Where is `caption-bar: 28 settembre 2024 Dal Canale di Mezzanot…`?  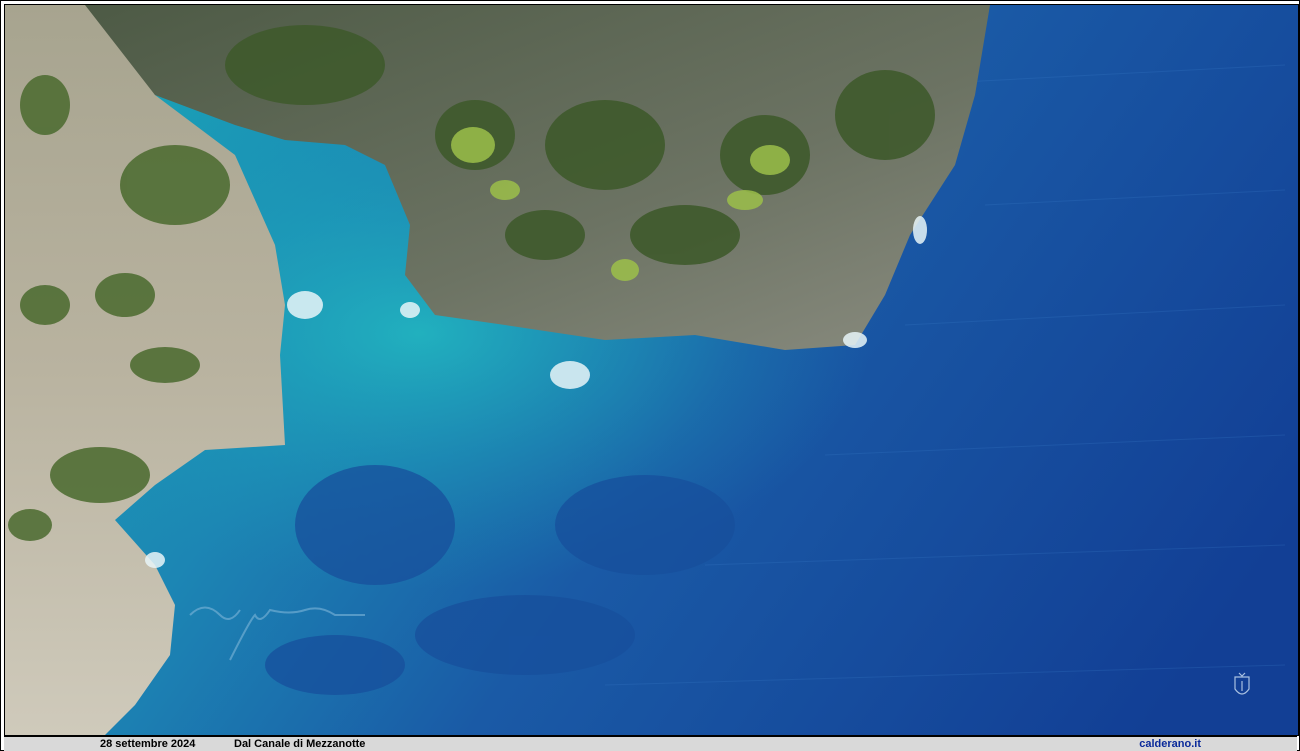 caption-bar: 28 settembre 2024 Dal Canale di Mezzanot… is located at coordinates (650, 743).